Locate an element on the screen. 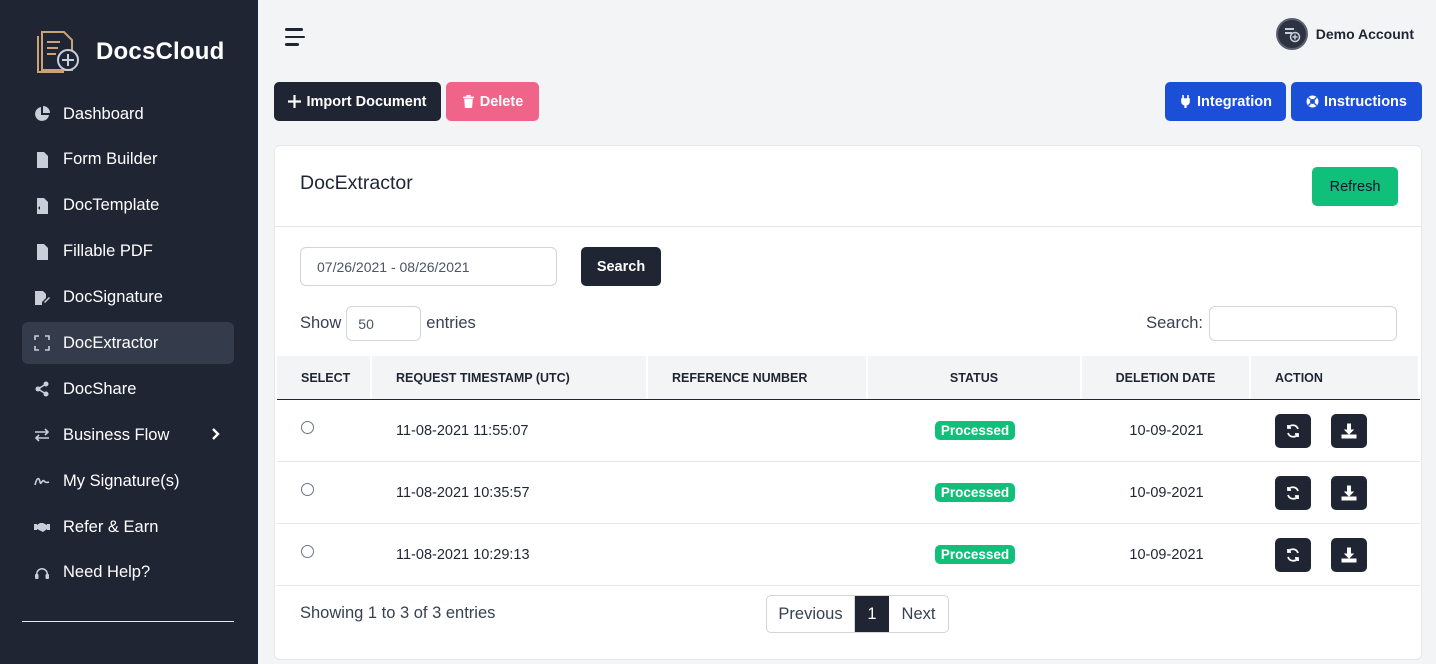 The height and width of the screenshot is (664, 1436). page-1-button: 1 is located at coordinates (872, 614).